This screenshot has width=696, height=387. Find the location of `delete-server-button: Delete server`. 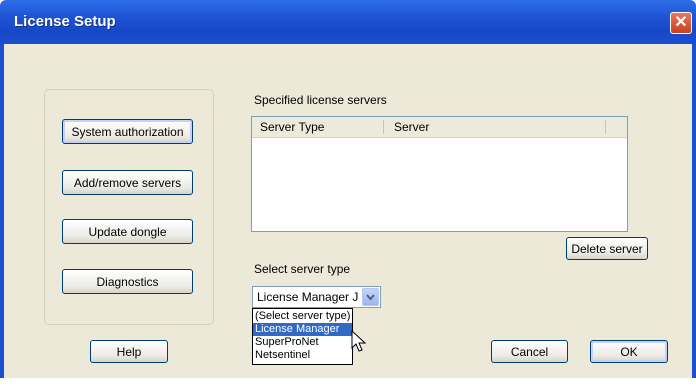

delete-server-button: Delete server is located at coordinates (607, 248).